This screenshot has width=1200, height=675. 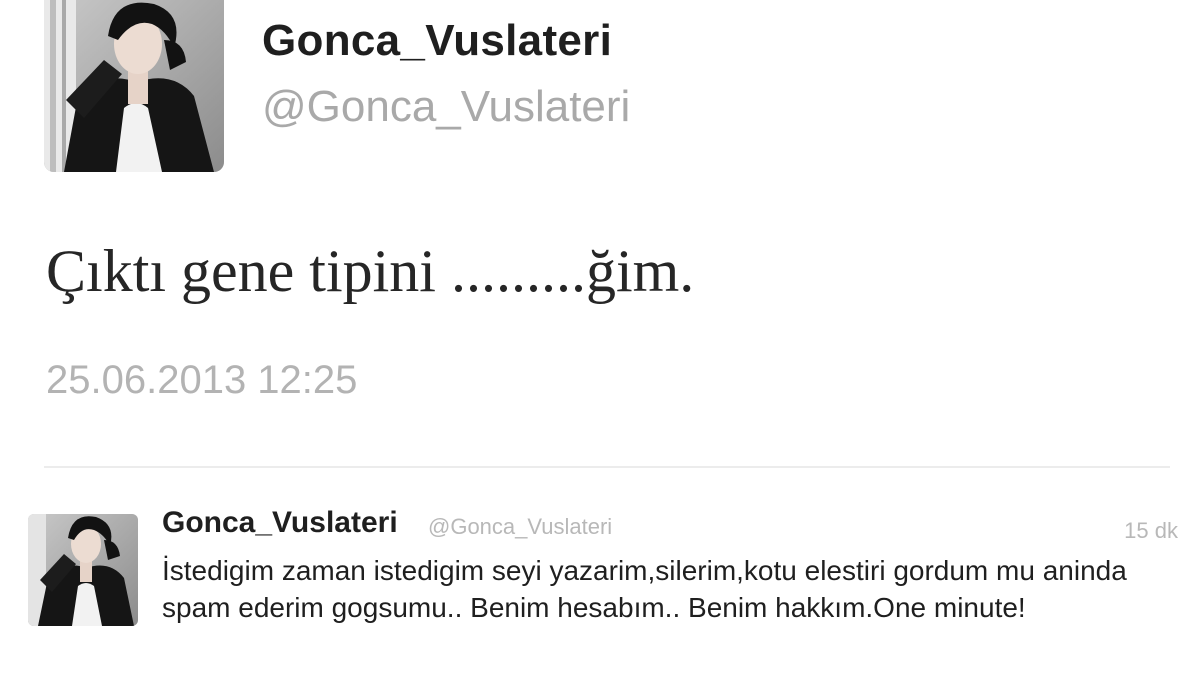 I want to click on tweet-text: Çıktı gene tipini .........ğim., so click(x=370, y=271).